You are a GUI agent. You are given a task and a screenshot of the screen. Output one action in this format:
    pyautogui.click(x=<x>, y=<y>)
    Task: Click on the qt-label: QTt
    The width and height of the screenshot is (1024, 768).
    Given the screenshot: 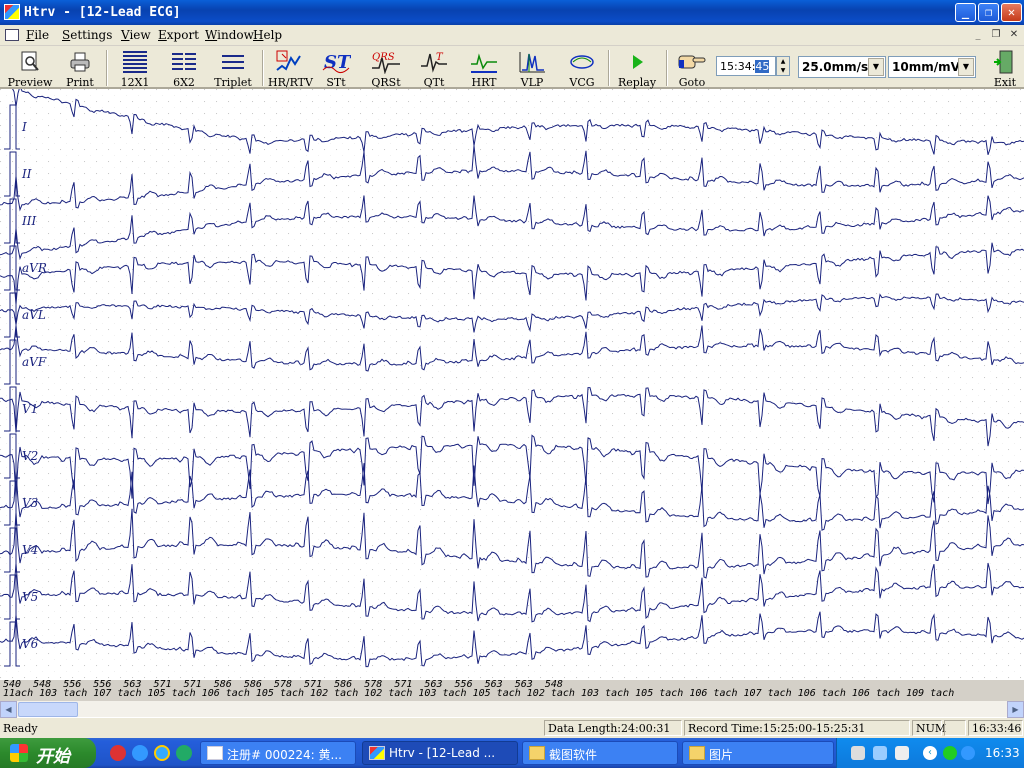 What is the action you would take?
    pyautogui.click(x=434, y=82)
    